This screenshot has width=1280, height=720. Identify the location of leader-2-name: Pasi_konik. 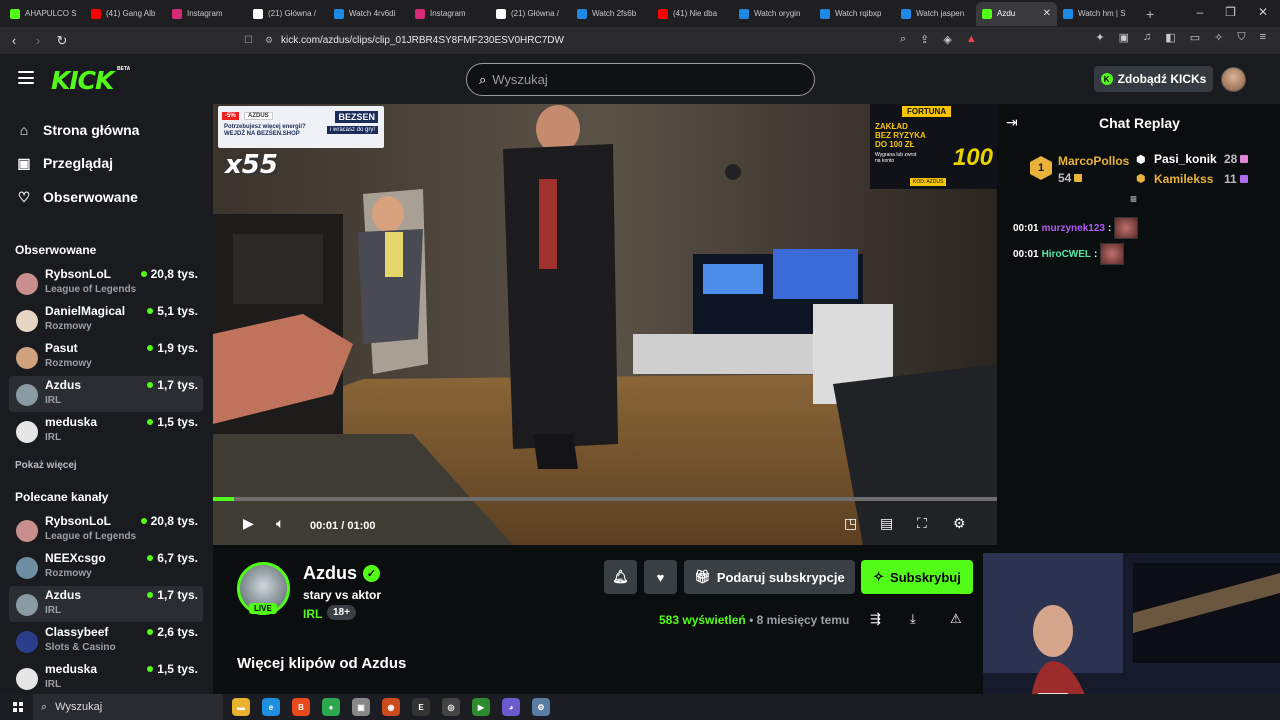
(1185, 159).